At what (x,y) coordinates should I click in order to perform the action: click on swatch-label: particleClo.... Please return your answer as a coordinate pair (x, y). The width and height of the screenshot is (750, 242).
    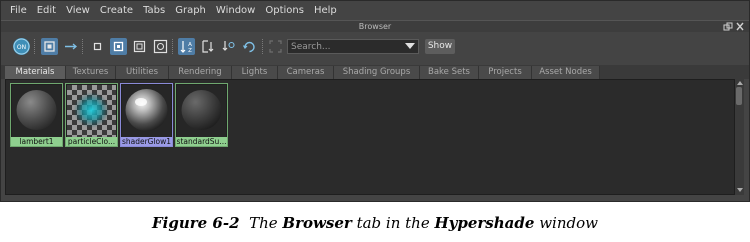
    Looking at the image, I should click on (91, 141).